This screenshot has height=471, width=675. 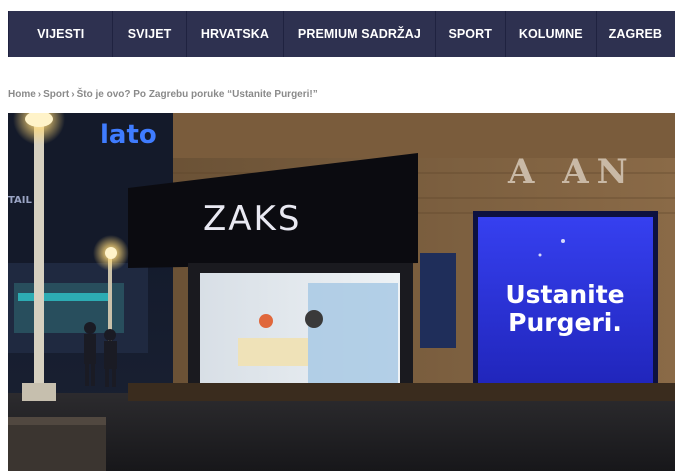 I want to click on nav-item-zagreb: ZAGREB, so click(x=636, y=34).